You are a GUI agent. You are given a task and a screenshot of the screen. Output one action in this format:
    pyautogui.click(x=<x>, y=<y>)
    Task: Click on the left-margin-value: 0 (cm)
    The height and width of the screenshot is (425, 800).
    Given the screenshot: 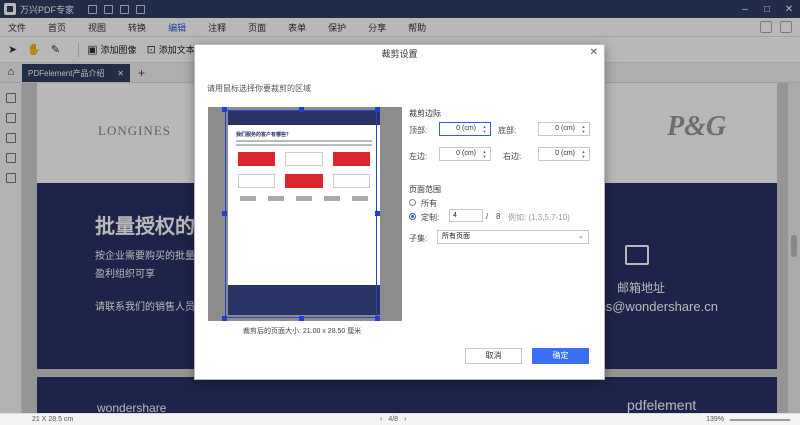 What is the action you would take?
    pyautogui.click(x=466, y=153)
    